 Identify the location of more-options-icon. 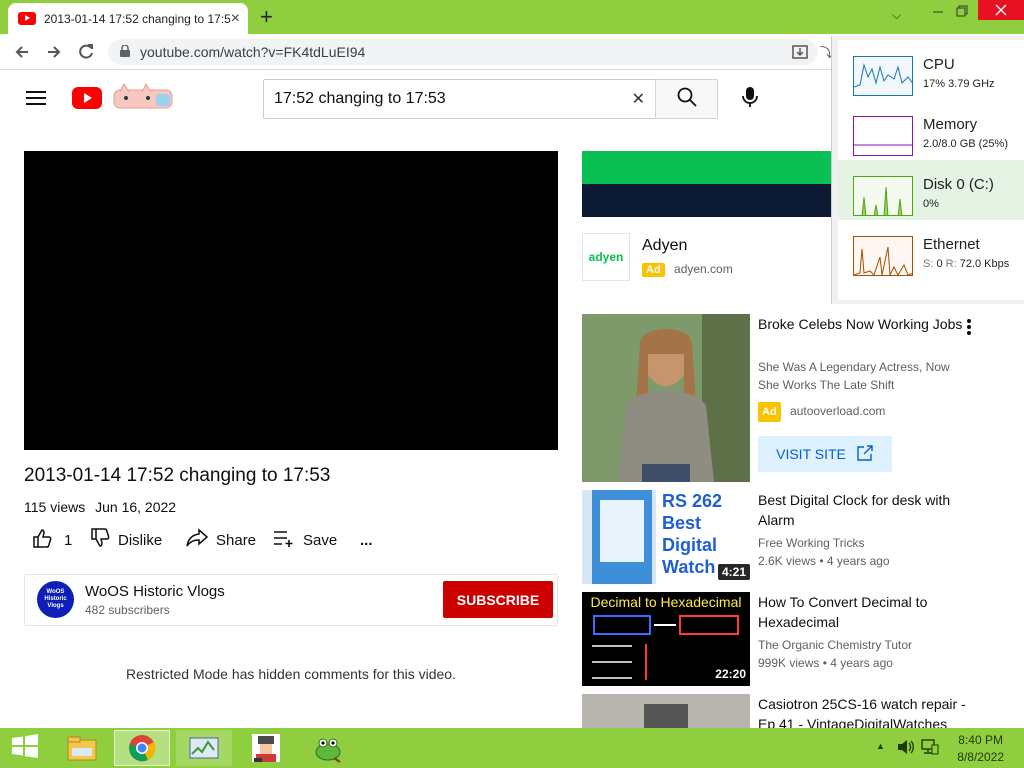
(969, 329).